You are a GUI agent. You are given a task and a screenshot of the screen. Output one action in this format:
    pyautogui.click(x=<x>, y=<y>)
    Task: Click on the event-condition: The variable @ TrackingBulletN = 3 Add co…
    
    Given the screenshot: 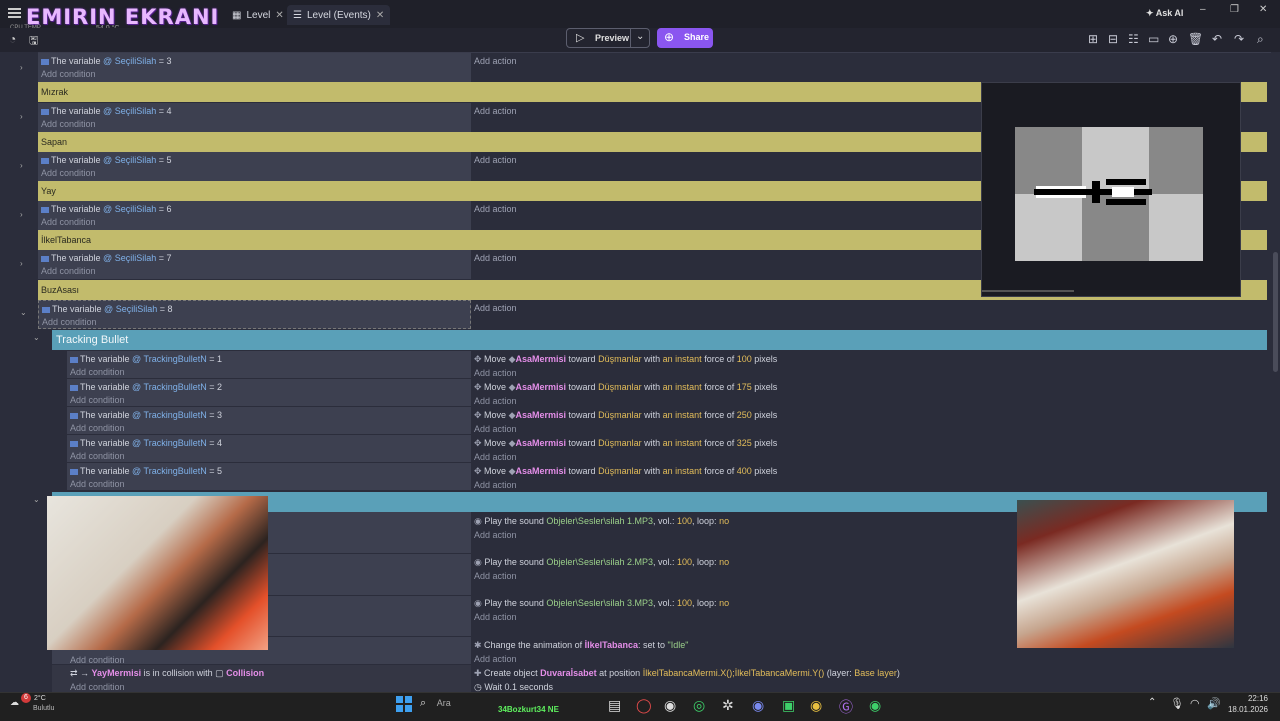 What is the action you would take?
    pyautogui.click(x=269, y=420)
    